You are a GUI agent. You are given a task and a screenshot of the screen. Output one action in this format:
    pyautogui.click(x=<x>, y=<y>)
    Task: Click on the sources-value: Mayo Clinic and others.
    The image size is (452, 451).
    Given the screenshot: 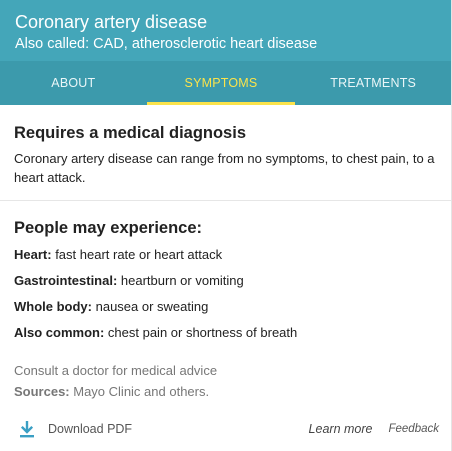 What is the action you would take?
    pyautogui.click(x=139, y=391)
    